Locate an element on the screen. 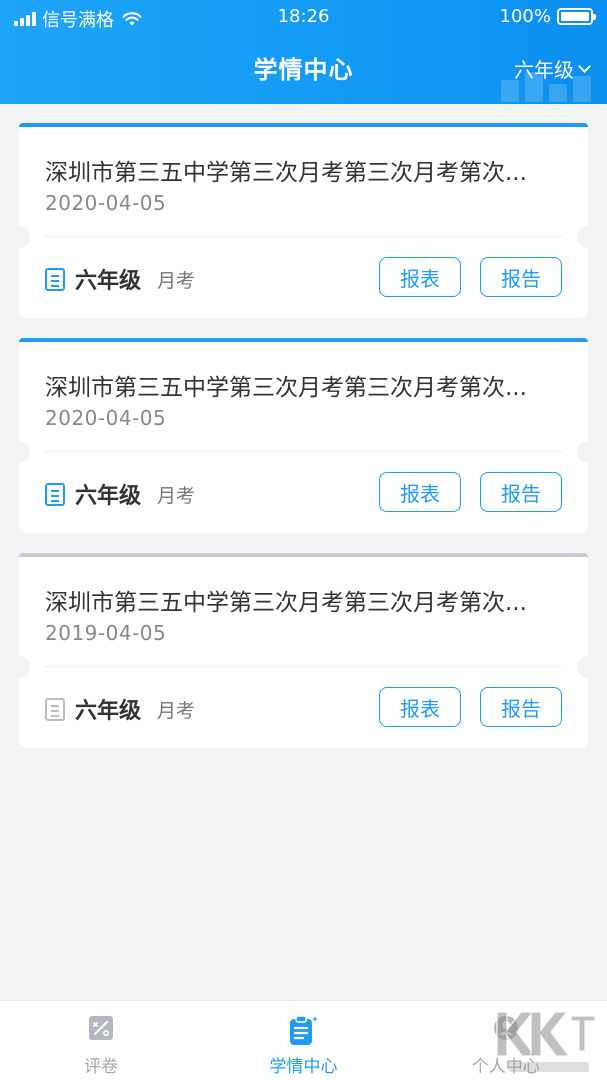 Image resolution: width=607 pixels, height=1080 pixels. bottom-tab-bar: 评卷 学情中心 个人中心 is located at coordinates (303, 1040).